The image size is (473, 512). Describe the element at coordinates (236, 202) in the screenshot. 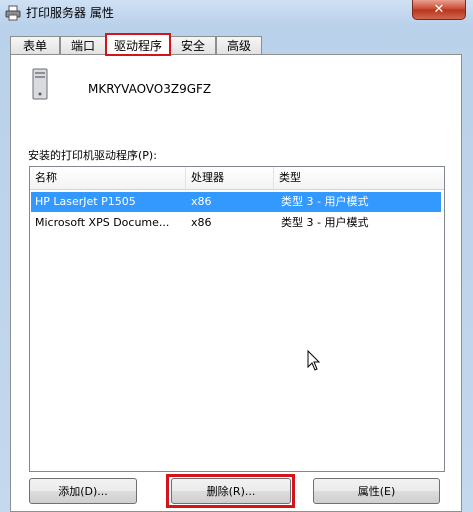

I see `table-row: HP LaserJet P1505 x86 类型 3 - 用户模式` at that location.